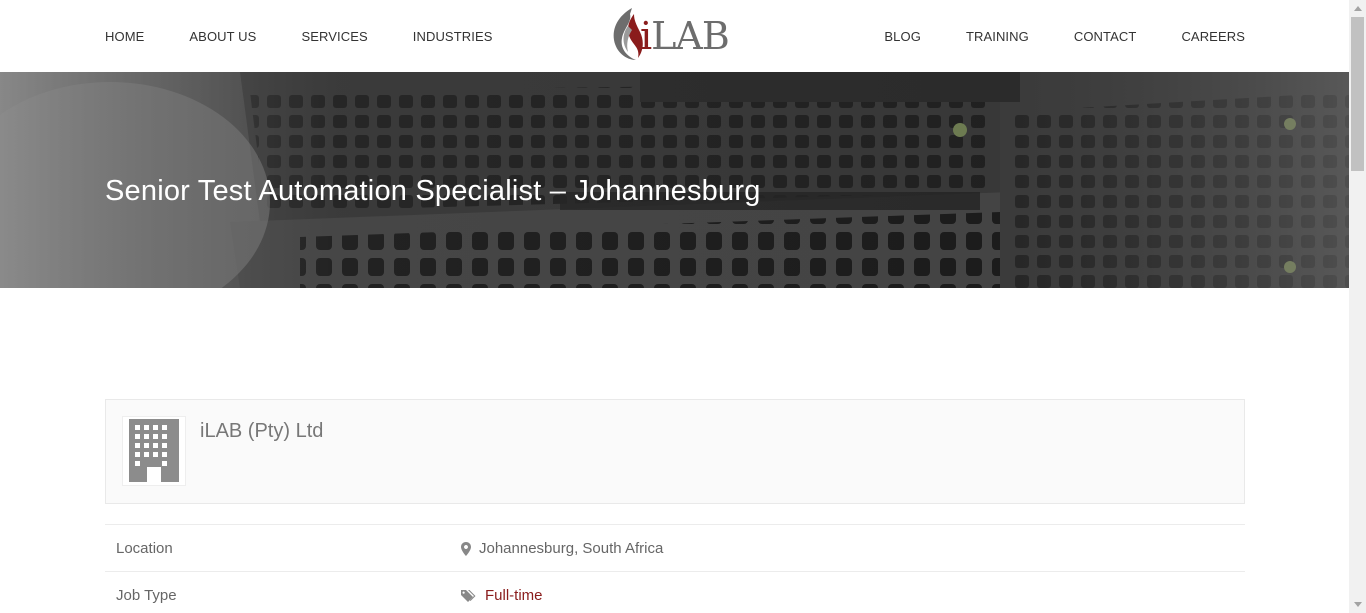  I want to click on job-type-value-group: Full-time, so click(502, 595).